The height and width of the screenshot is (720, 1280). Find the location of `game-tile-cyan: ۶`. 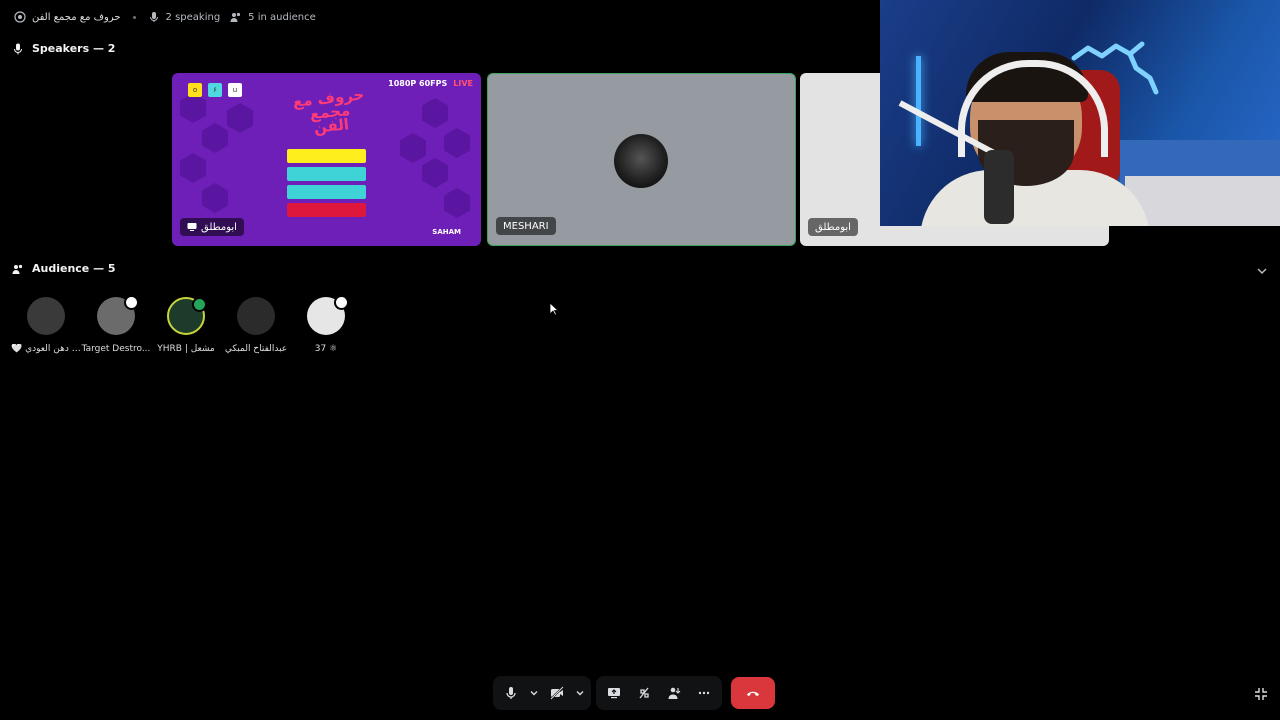

game-tile-cyan: ۶ is located at coordinates (215, 90).